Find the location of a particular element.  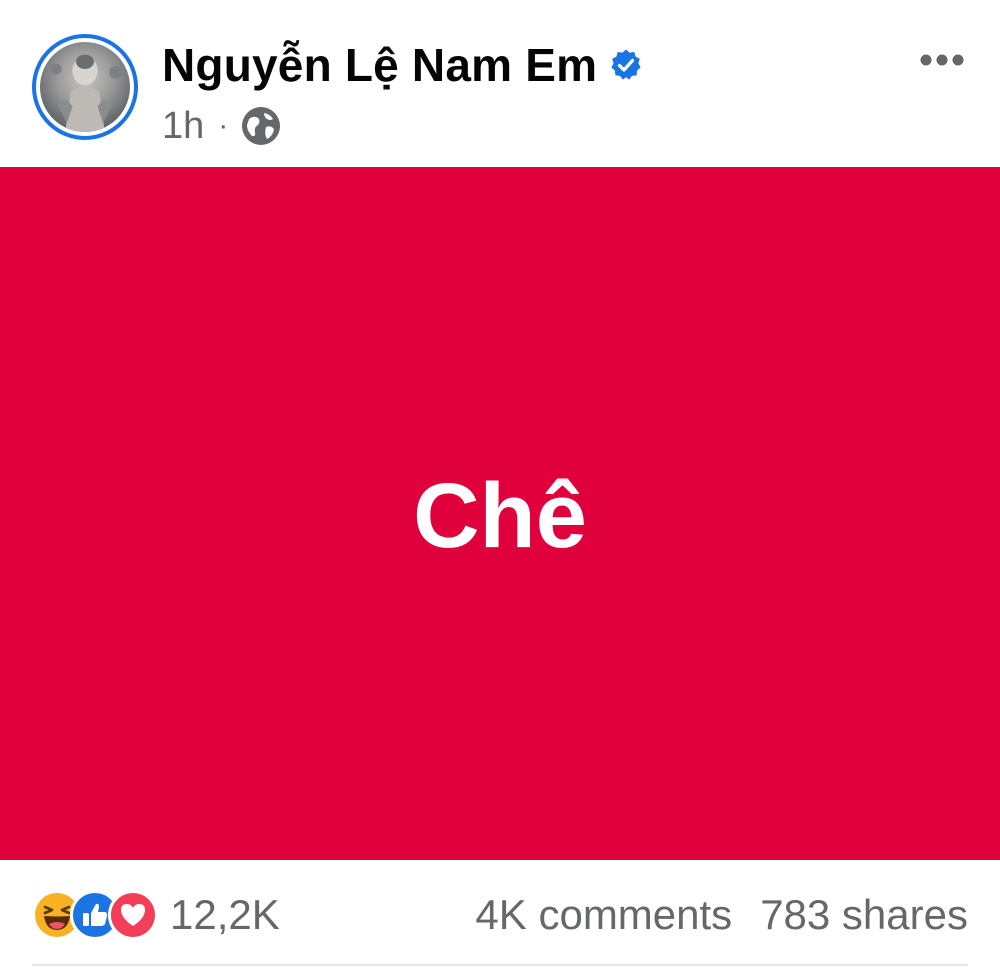

verified-badge-icon is located at coordinates (626, 65).